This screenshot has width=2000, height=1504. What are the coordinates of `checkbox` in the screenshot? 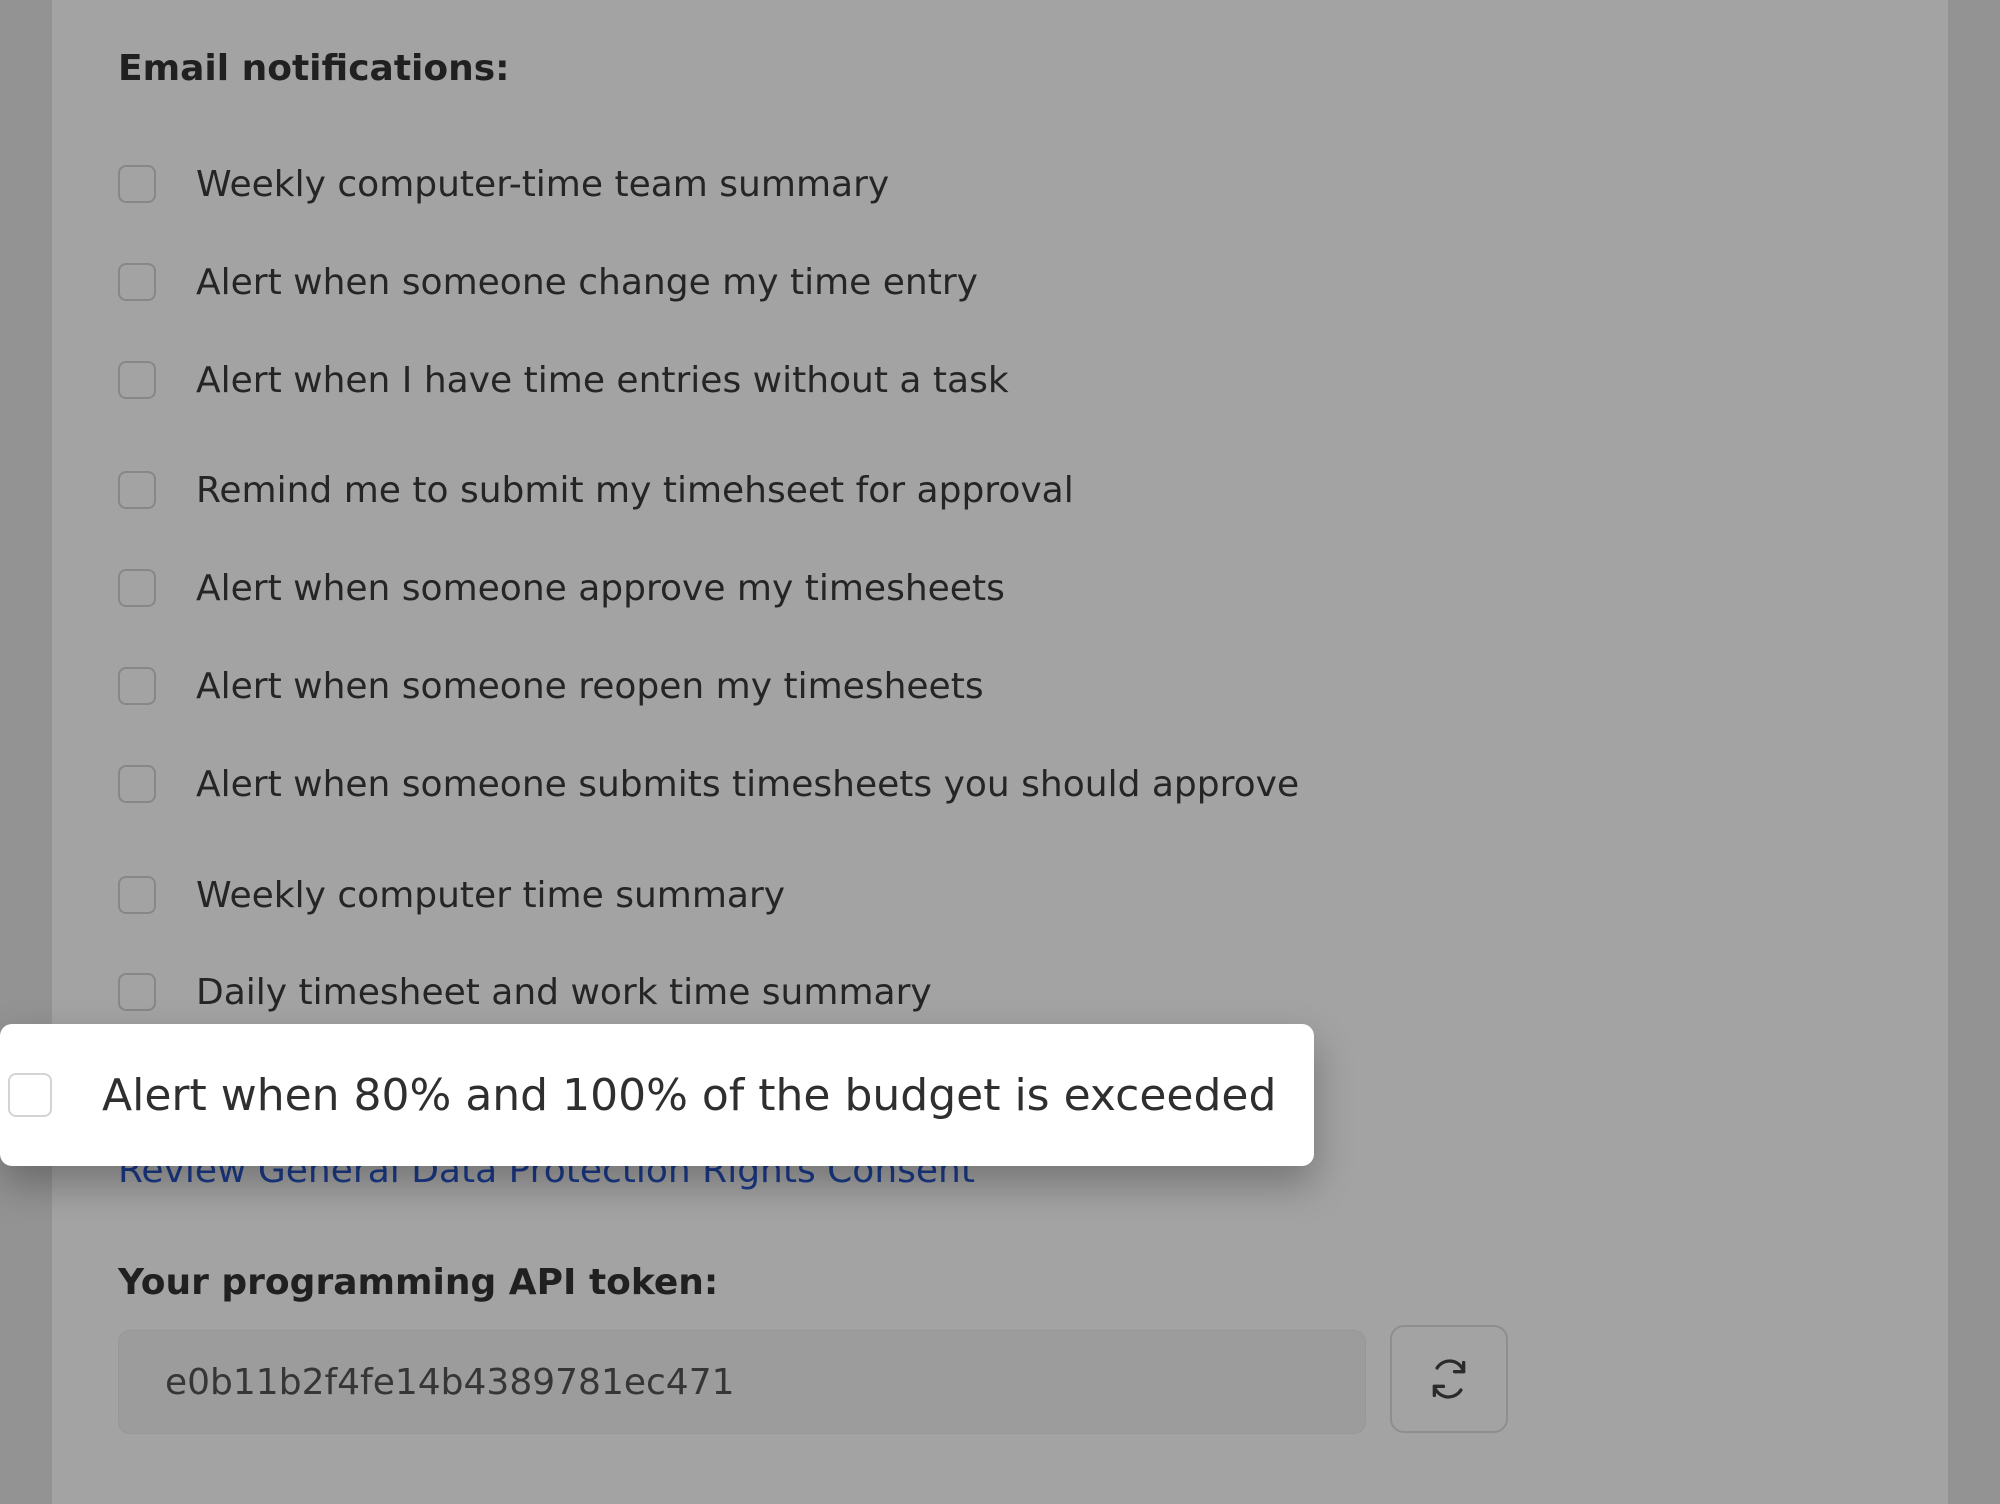 It's located at (30, 1095).